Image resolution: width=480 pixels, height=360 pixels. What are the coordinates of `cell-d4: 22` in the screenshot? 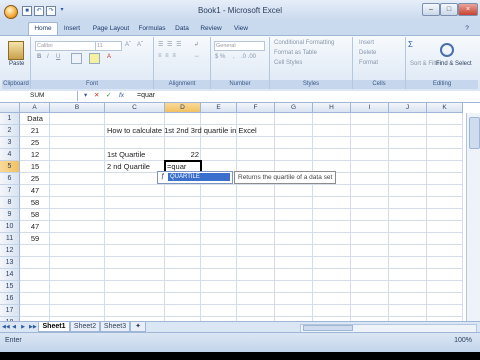 It's located at (182, 155).